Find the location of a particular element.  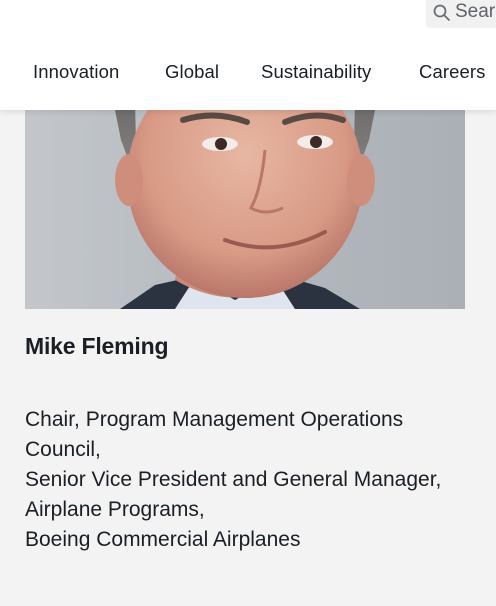

title-line: Council, is located at coordinates (63, 449).